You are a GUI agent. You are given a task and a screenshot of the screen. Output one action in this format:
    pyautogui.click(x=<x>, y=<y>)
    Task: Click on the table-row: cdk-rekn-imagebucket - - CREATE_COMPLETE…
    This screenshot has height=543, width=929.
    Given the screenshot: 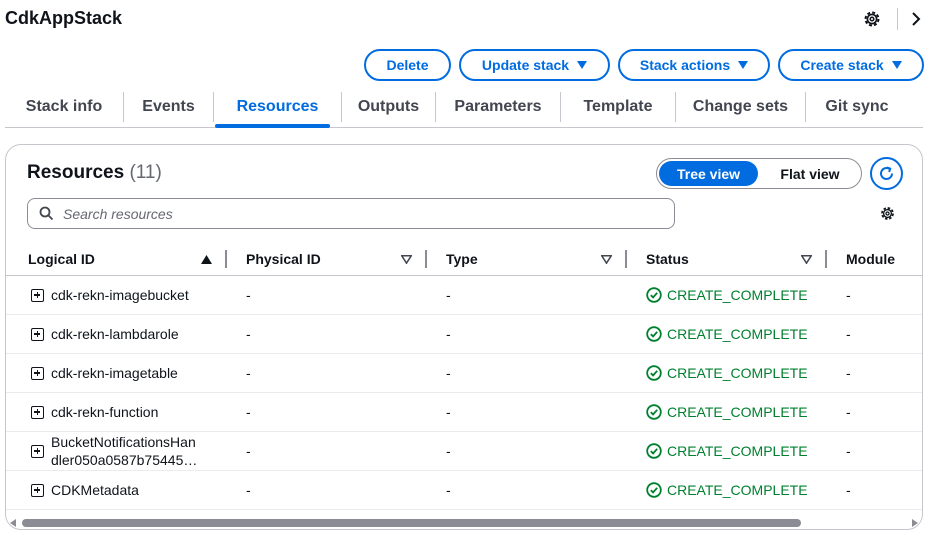 What is the action you would take?
    pyautogui.click(x=464, y=295)
    